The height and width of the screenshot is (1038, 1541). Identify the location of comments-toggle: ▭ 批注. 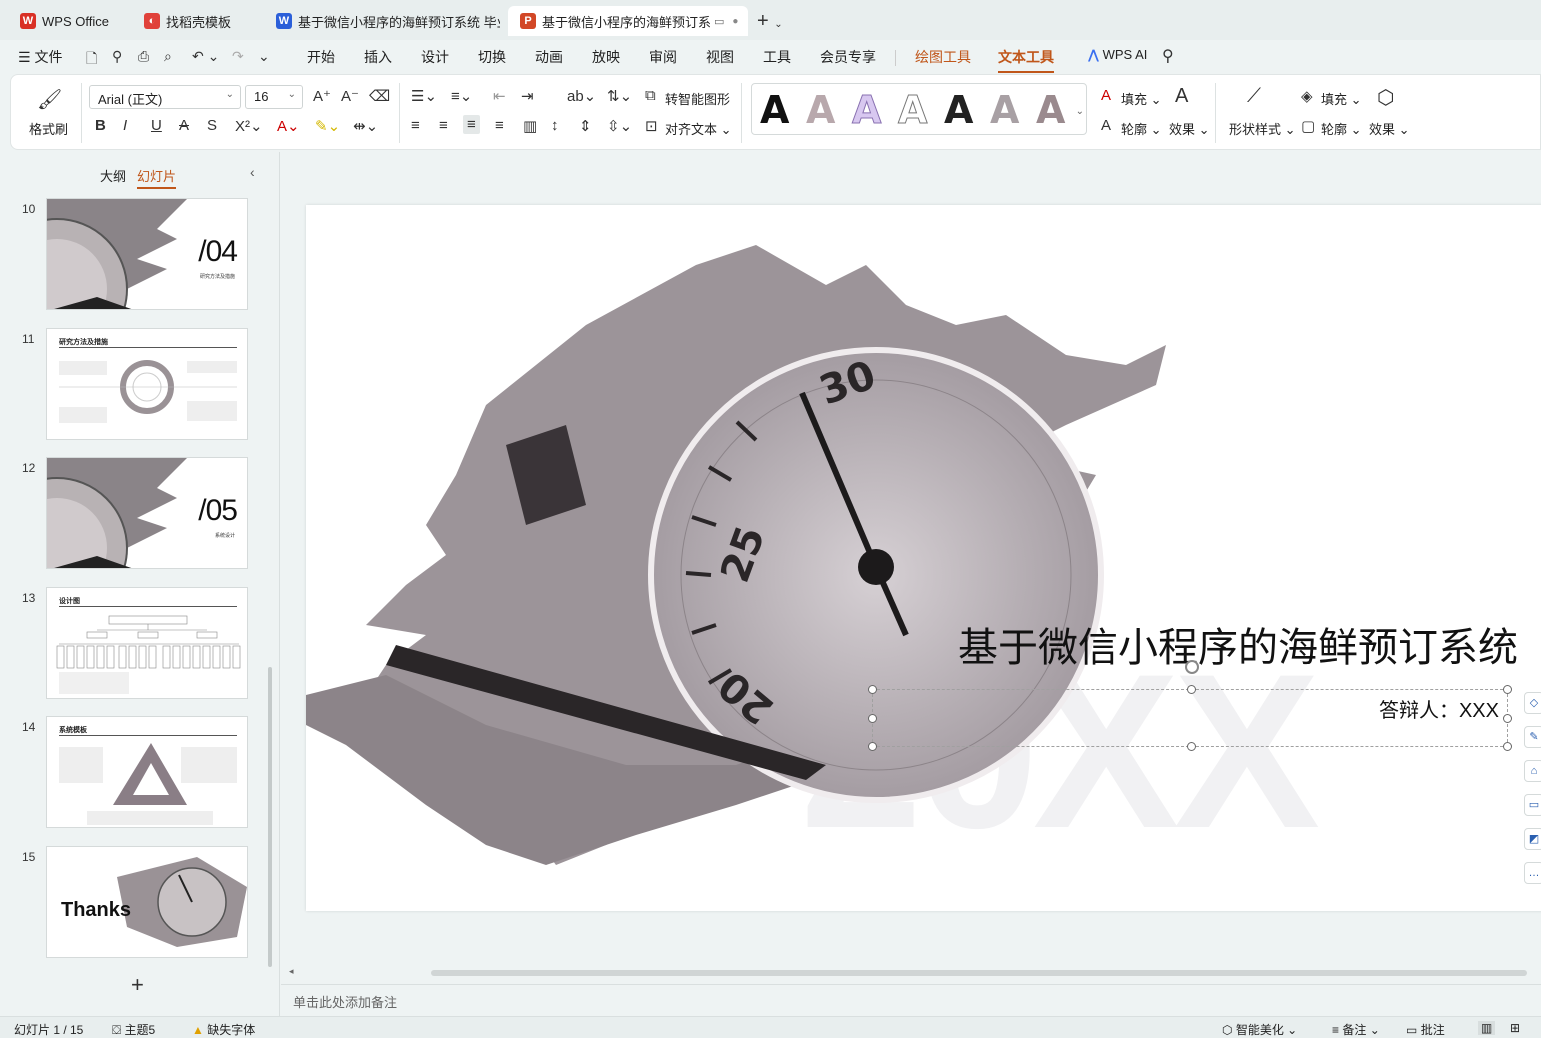
(1425, 1029).